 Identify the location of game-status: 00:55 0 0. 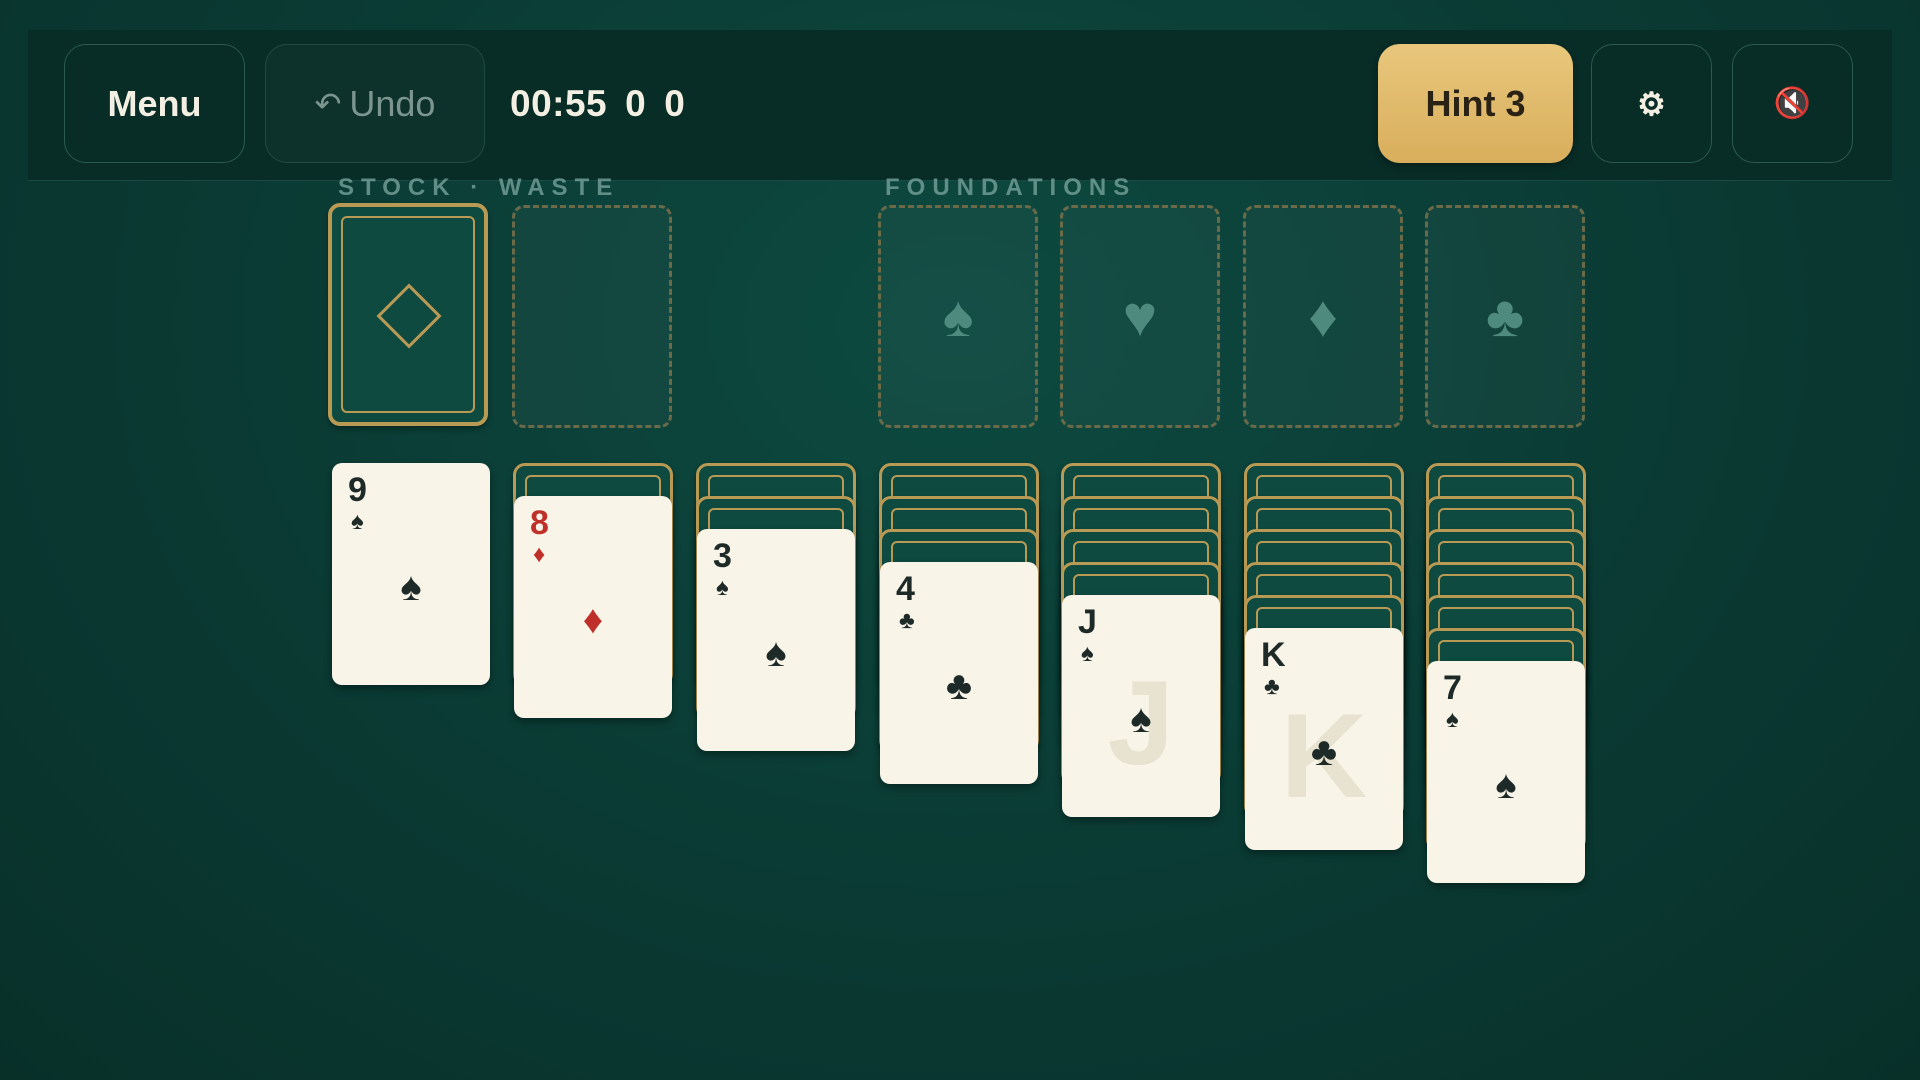
(606, 103).